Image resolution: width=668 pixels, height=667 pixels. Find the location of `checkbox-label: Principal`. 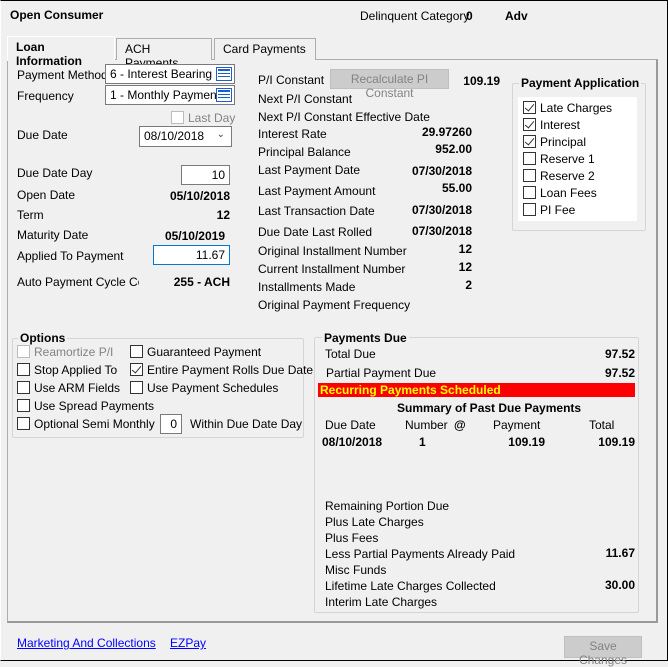

checkbox-label: Principal is located at coordinates (563, 142).